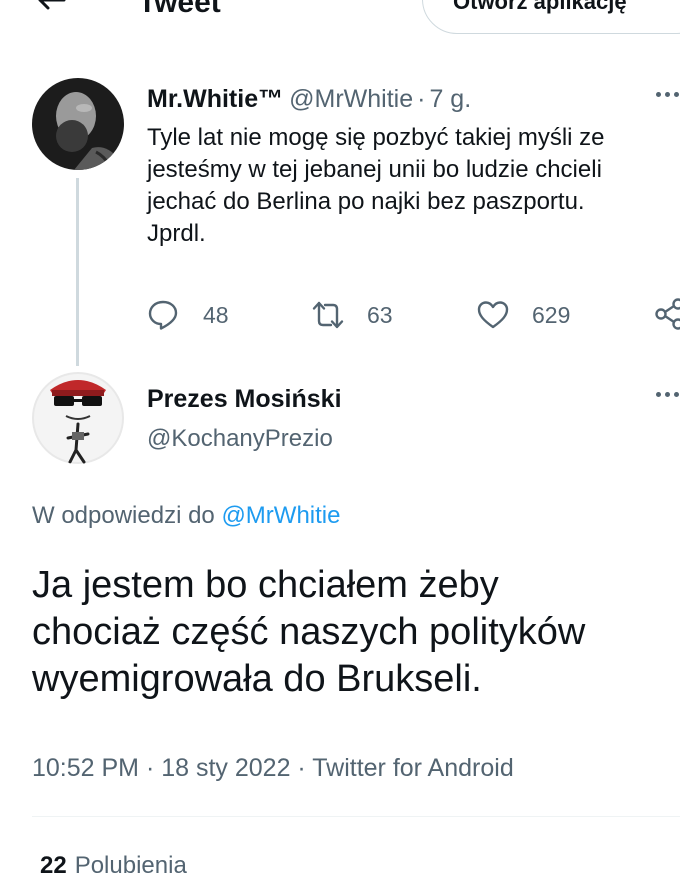 Image resolution: width=680 pixels, height=881 pixels. What do you see at coordinates (51, 10) in the screenshot?
I see `back-arrow-icon` at bounding box center [51, 10].